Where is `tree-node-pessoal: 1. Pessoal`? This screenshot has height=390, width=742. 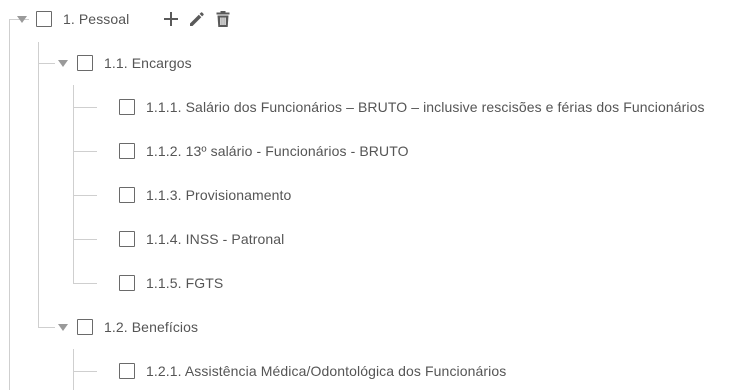
tree-node-pessoal: 1. Pessoal is located at coordinates (124, 19).